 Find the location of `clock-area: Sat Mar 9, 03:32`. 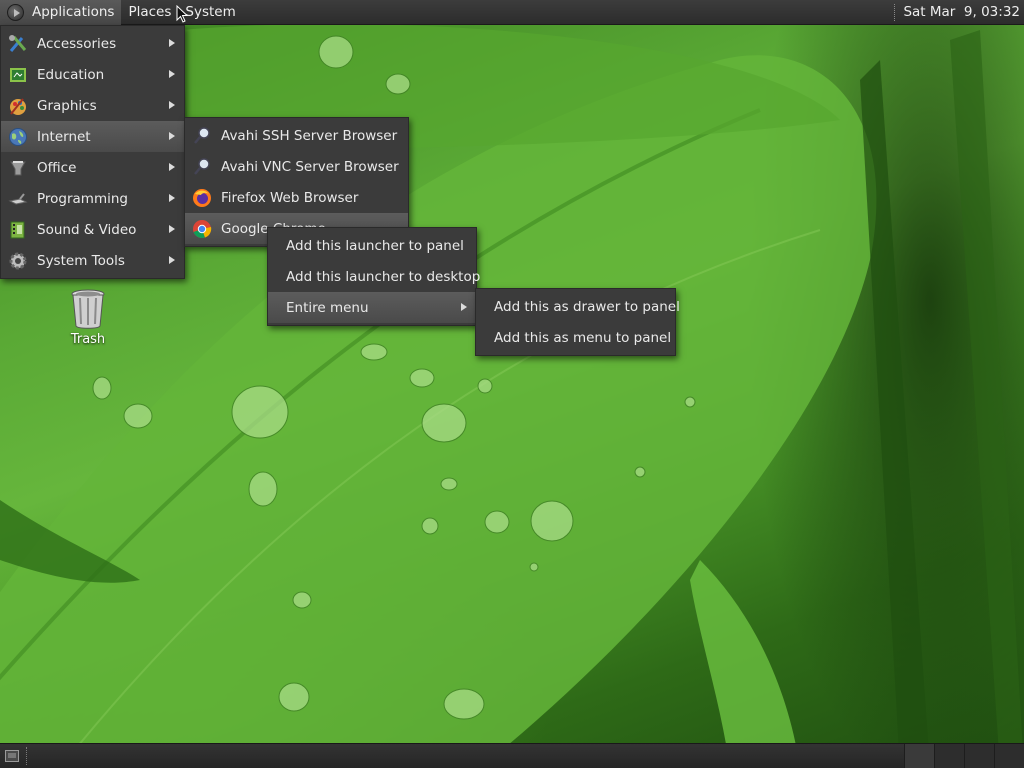

clock-area: Sat Mar 9, 03:32 is located at coordinates (959, 12).